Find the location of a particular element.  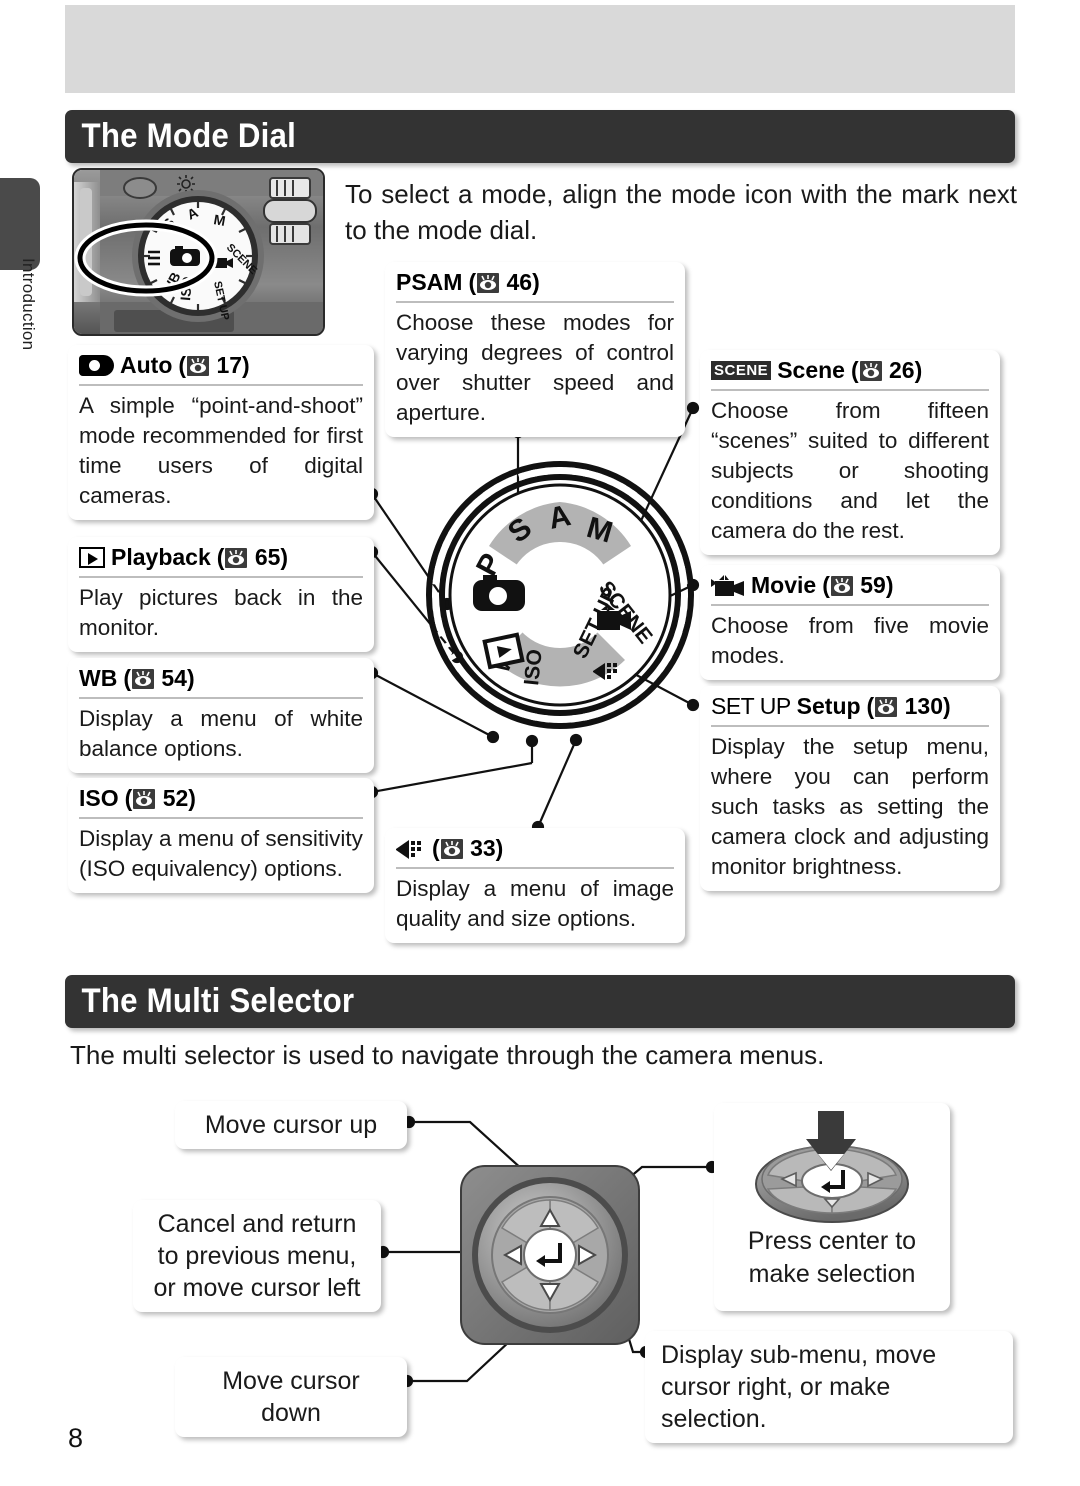

callout-iso-header: ISO ( 52) is located at coordinates (221, 800).